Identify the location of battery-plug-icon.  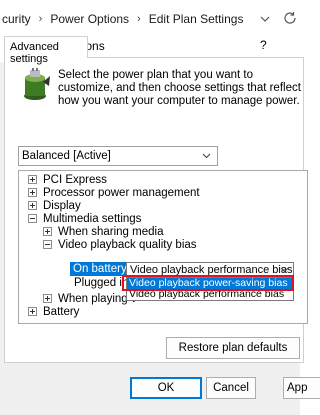
(37, 84).